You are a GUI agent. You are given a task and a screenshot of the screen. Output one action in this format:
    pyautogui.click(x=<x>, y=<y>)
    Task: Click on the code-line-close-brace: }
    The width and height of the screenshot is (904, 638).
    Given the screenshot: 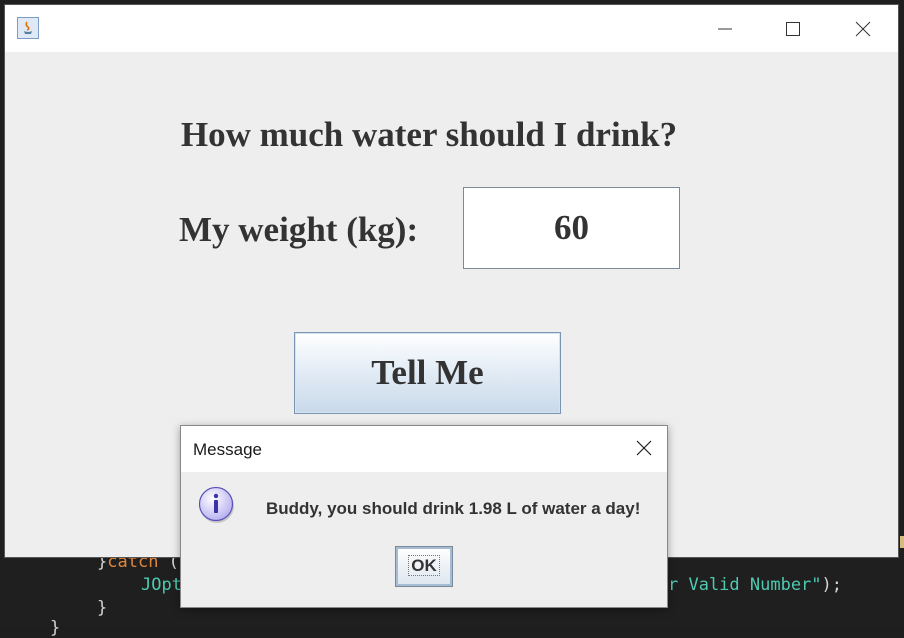 What is the action you would take?
    pyautogui.click(x=102, y=608)
    